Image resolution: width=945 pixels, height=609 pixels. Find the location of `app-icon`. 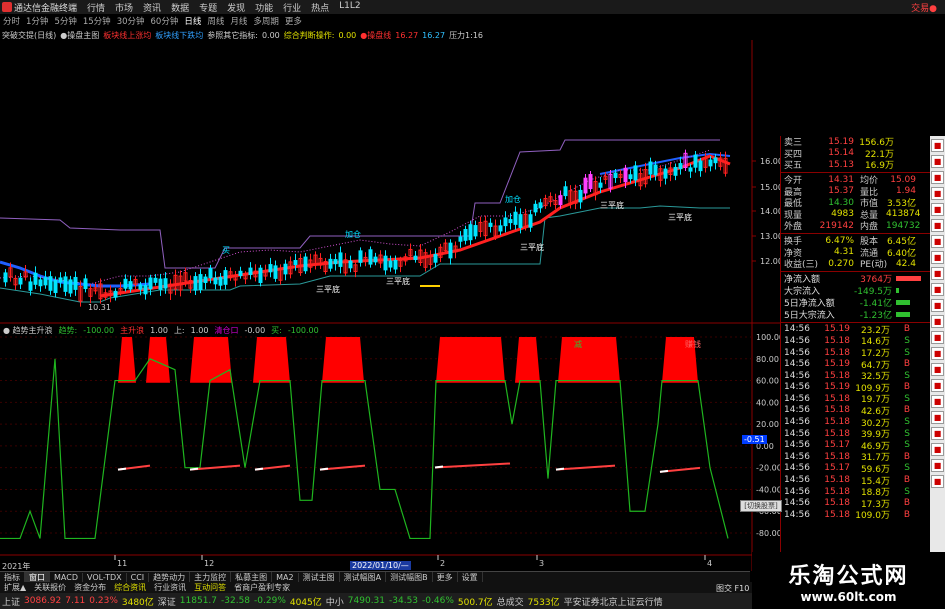

app-icon is located at coordinates (7, 7).